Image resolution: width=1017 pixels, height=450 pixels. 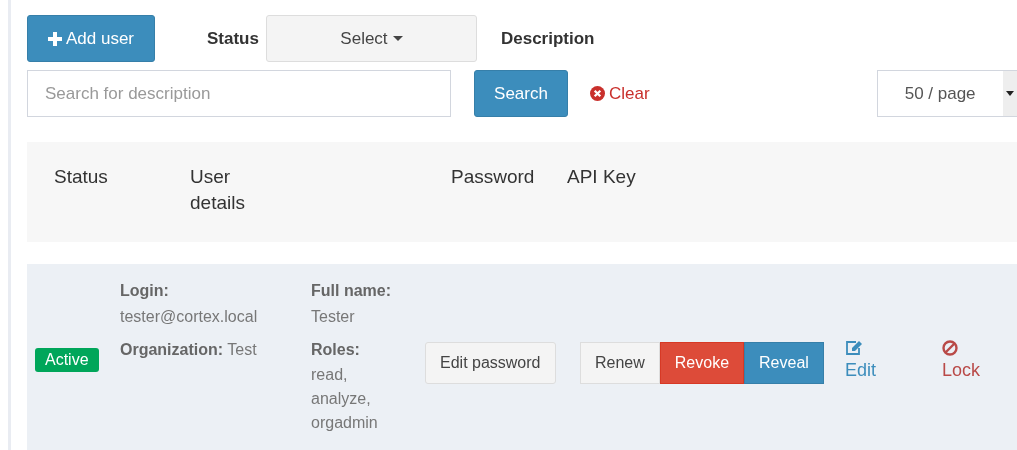 I want to click on edit-password-button: Edit password, so click(x=490, y=363).